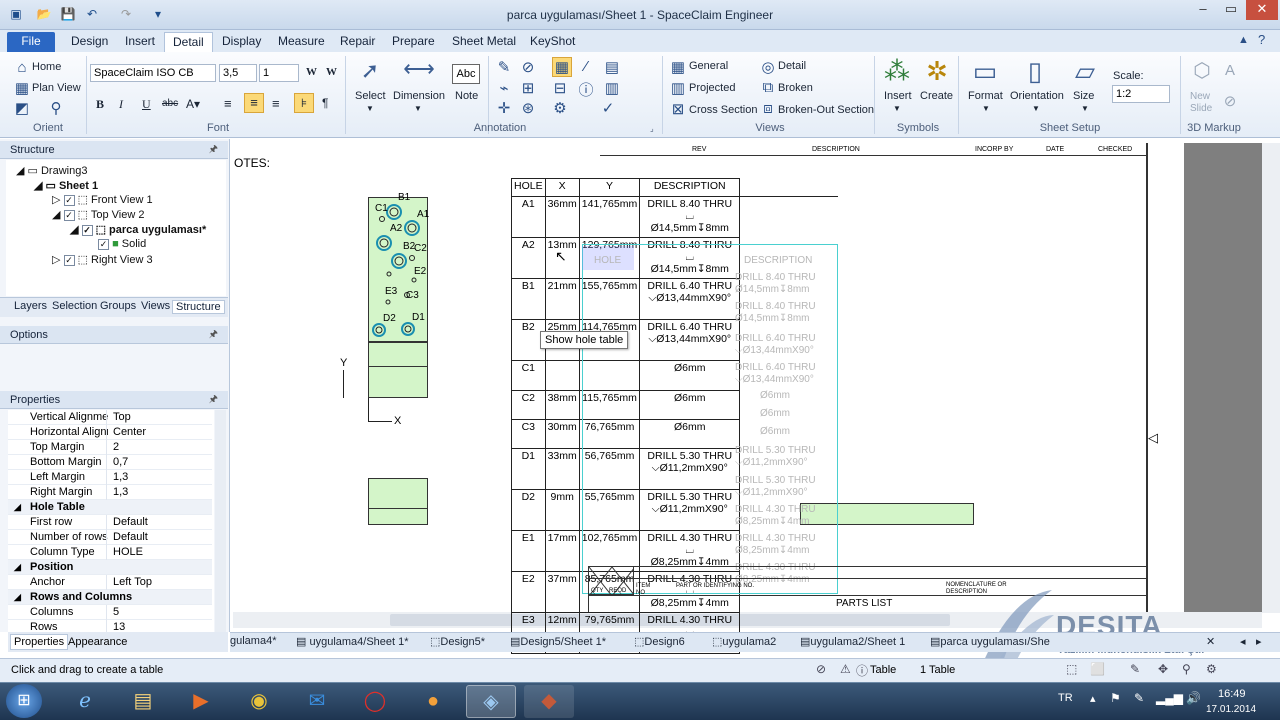 Image resolution: width=1280 pixels, height=720 pixels. Describe the element at coordinates (457, 641) in the screenshot. I see `doc-tab: ⬚Design5*` at that location.